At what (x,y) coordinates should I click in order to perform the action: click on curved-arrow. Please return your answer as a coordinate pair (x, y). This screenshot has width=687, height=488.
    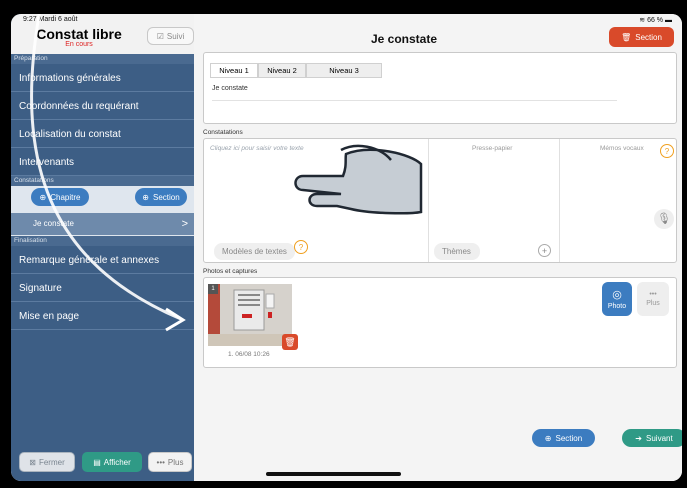
    Looking at the image, I should click on (106, 167).